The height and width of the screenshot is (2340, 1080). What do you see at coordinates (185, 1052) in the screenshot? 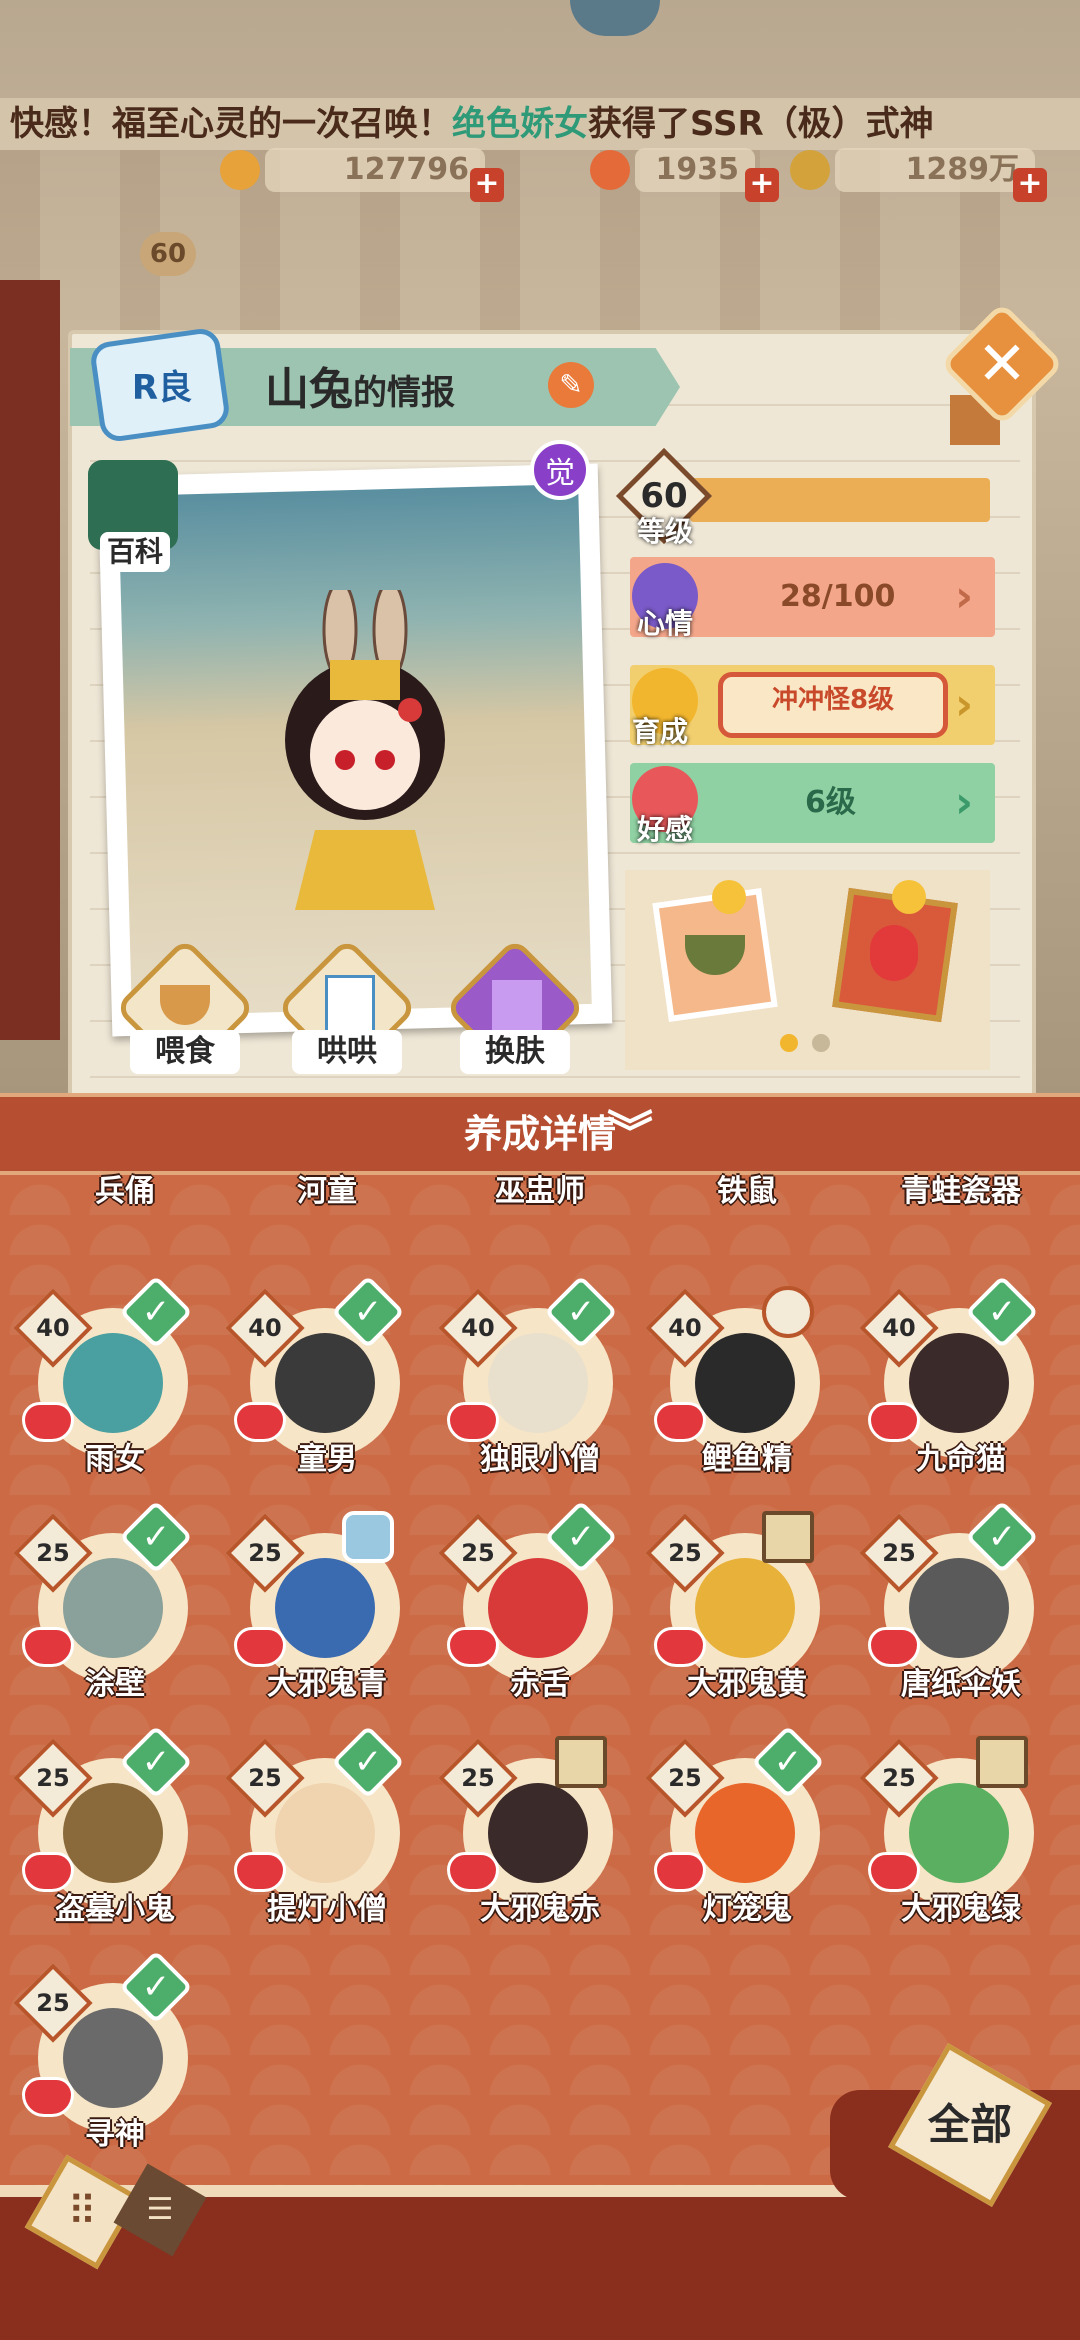
I see `feed-label: 喂食` at bounding box center [185, 1052].